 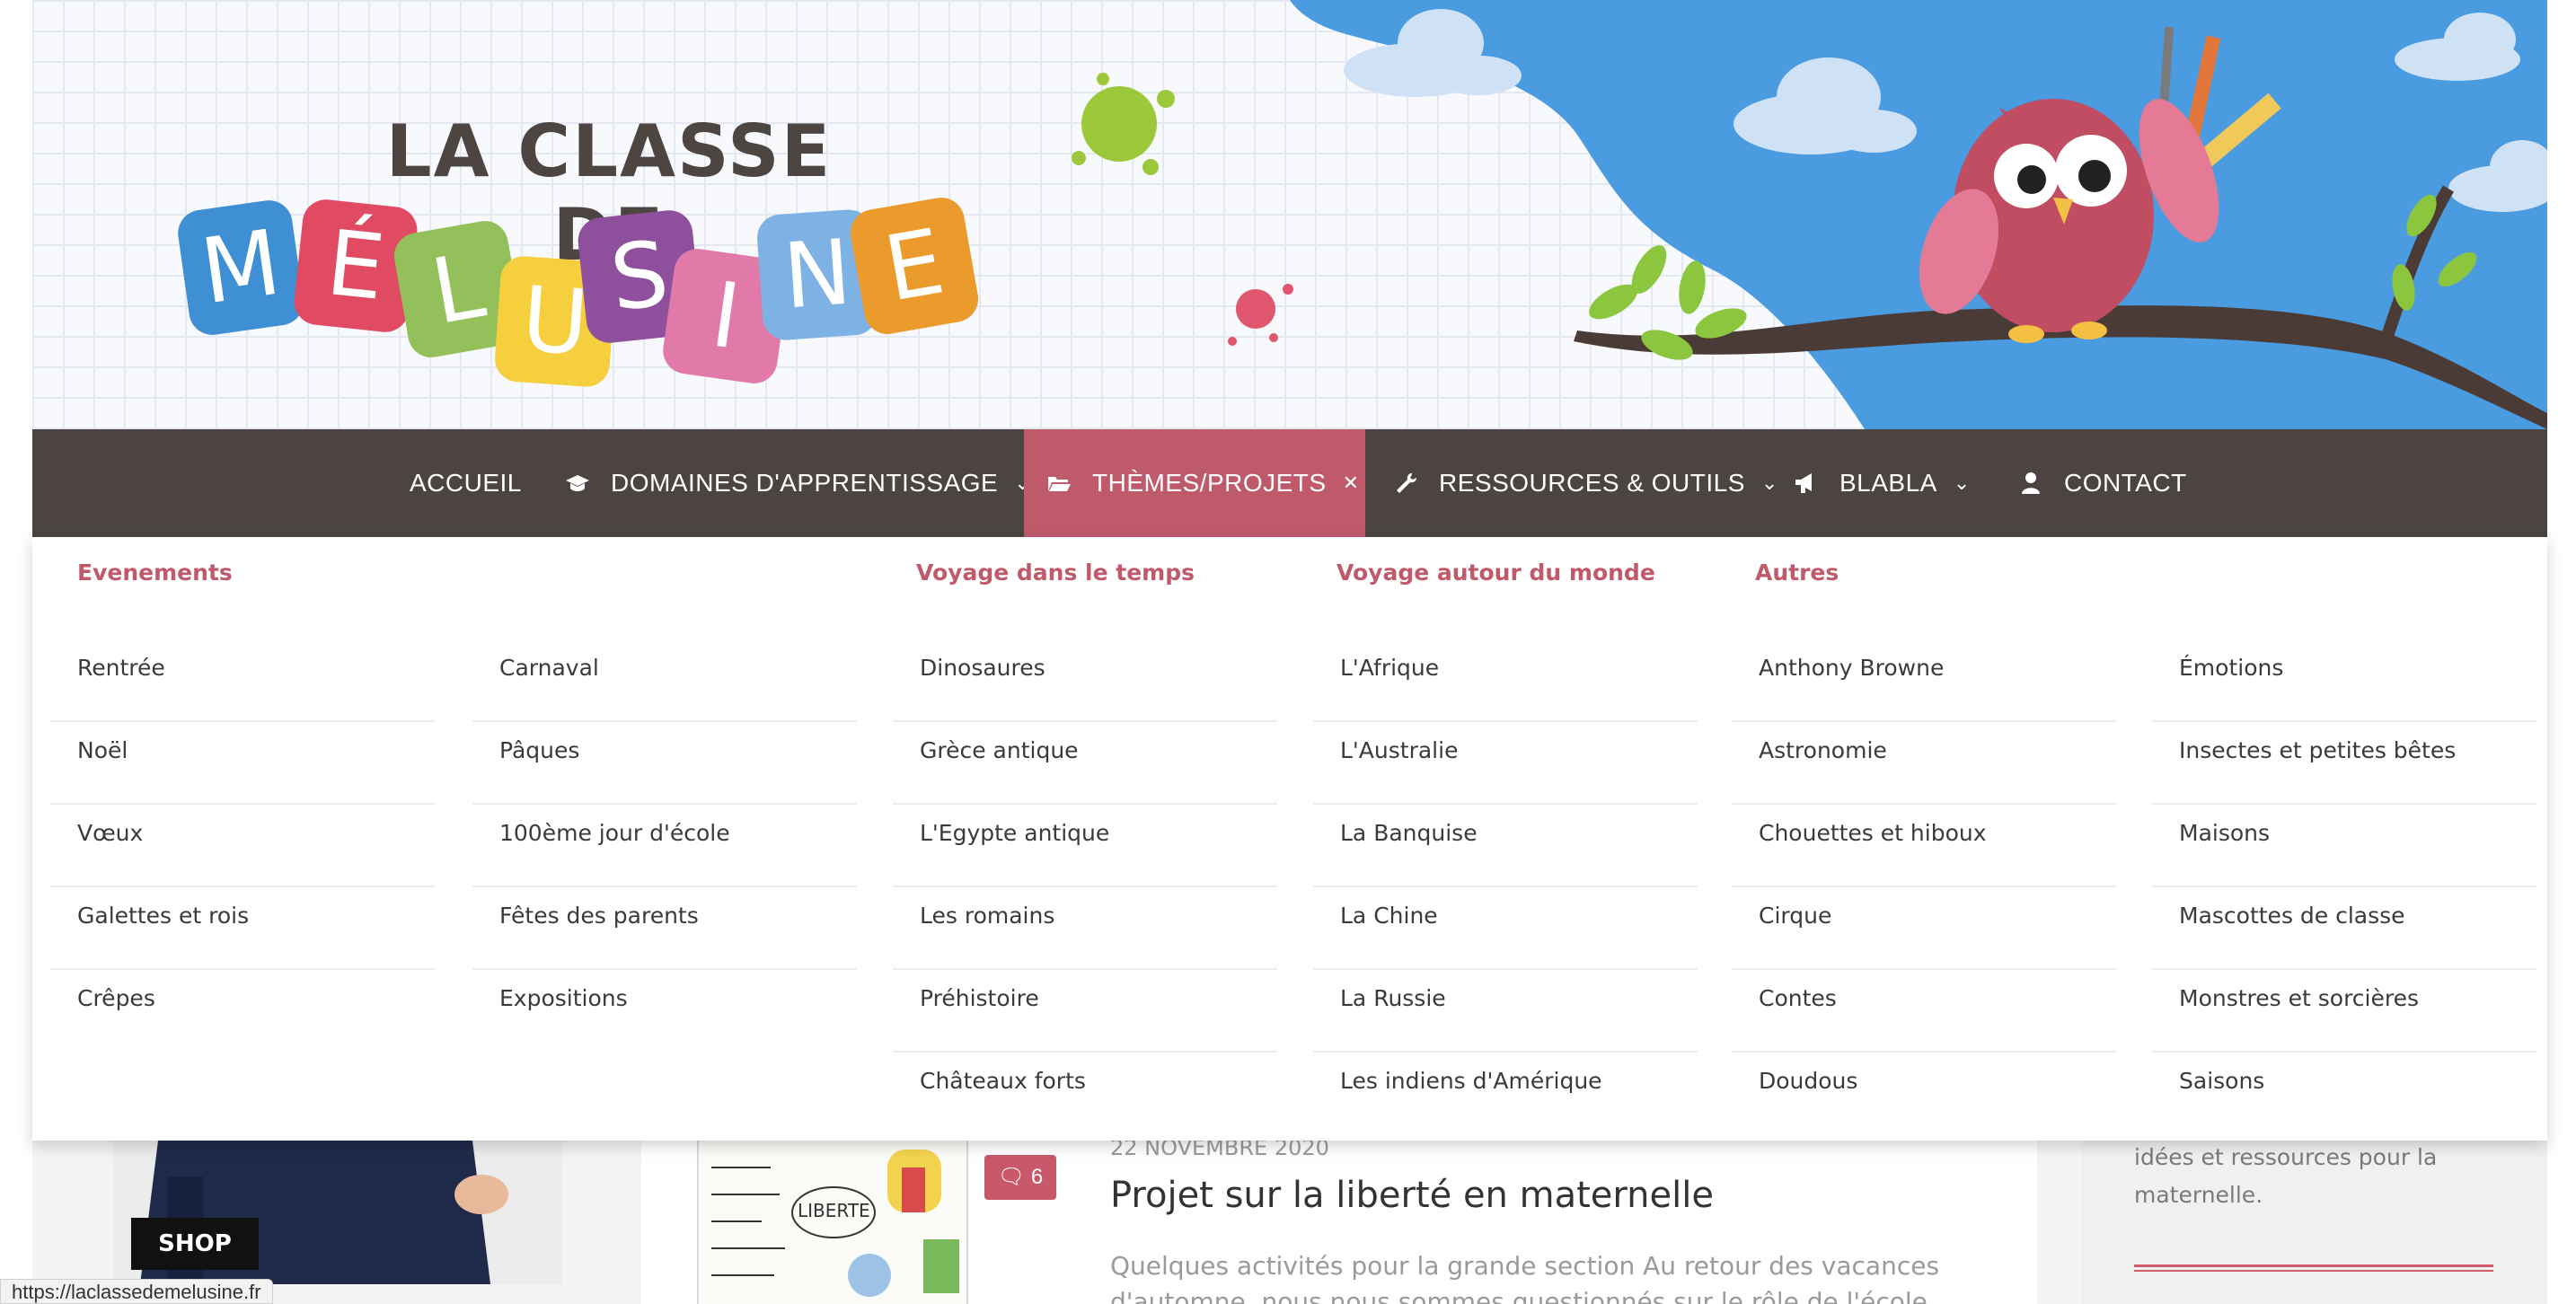 I want to click on menu-item: Noël, so click(x=242, y=763).